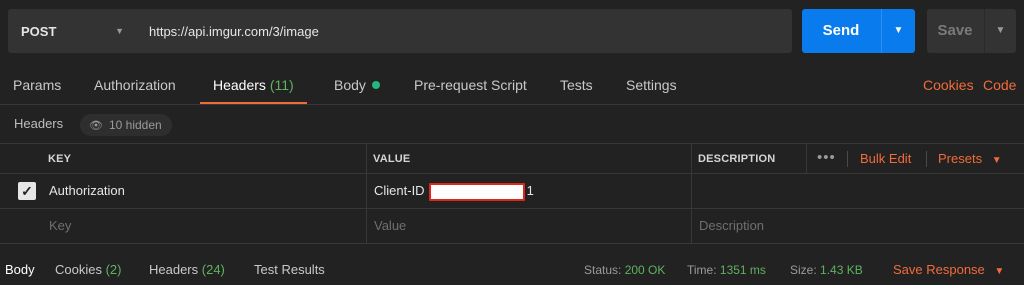 The height and width of the screenshot is (285, 1024). Describe the element at coordinates (350, 85) in the screenshot. I see `tab-body-label: Body` at that location.